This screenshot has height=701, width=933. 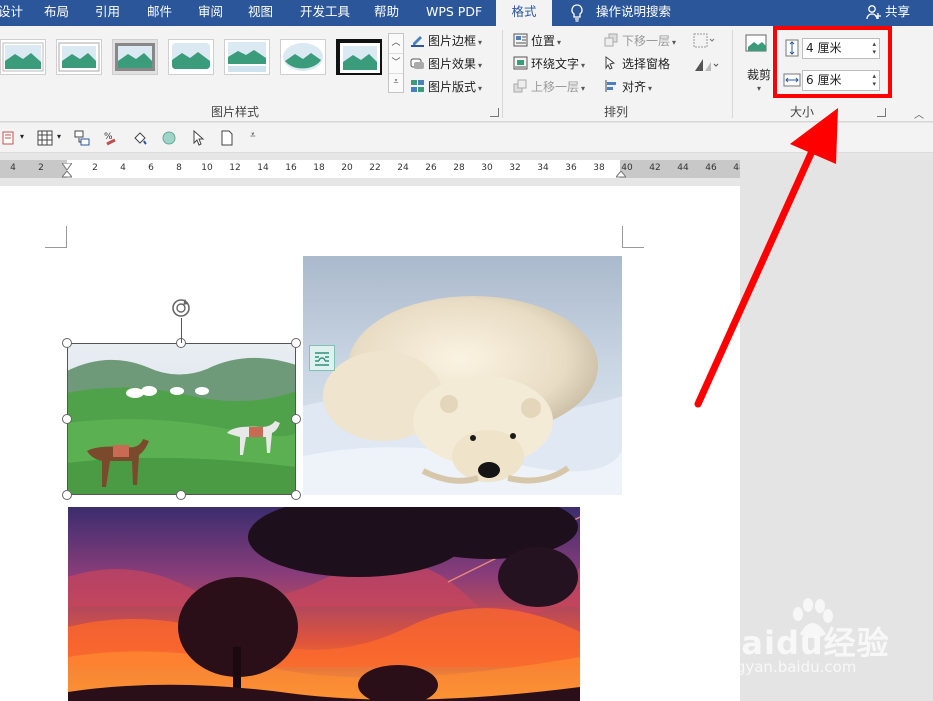 I want to click on resize-handle-top-left, so click(x=67, y=343).